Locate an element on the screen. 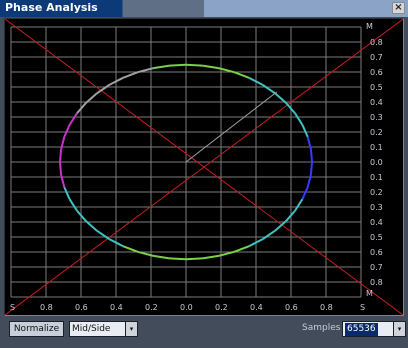 Image resolution: width=408 pixels, height=348 pixels. top-axis-label: M is located at coordinates (369, 26).